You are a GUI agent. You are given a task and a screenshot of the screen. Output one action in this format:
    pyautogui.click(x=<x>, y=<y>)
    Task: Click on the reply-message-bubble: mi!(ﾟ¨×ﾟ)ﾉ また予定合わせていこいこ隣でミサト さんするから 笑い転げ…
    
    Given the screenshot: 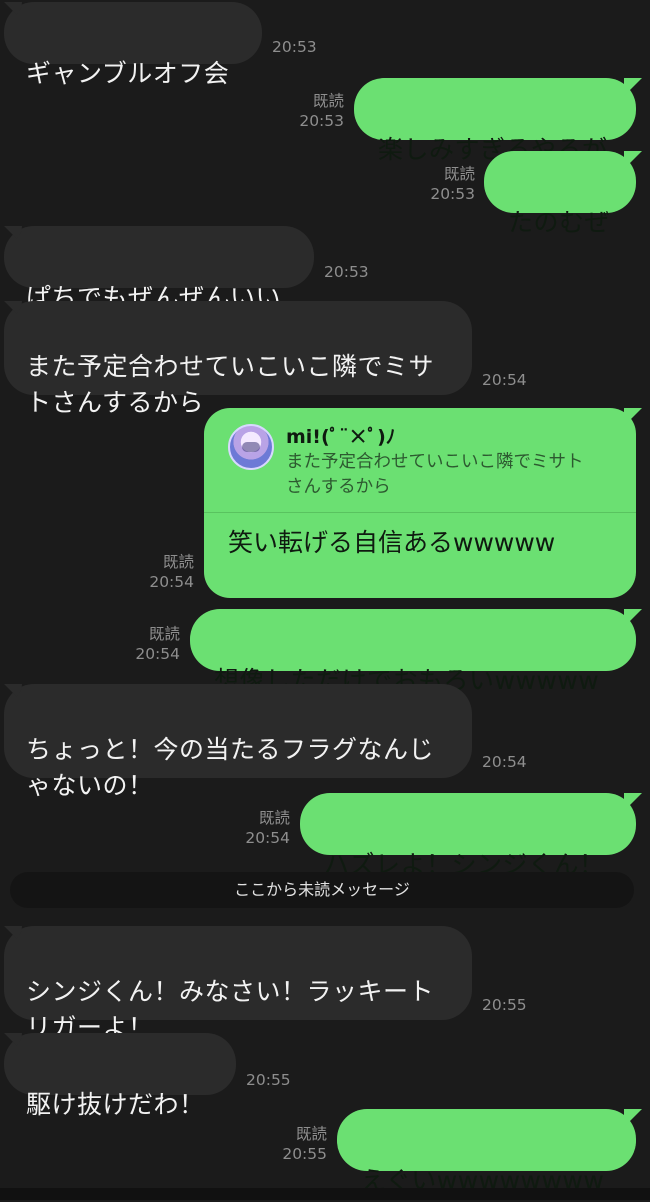 What is the action you would take?
    pyautogui.click(x=423, y=503)
    